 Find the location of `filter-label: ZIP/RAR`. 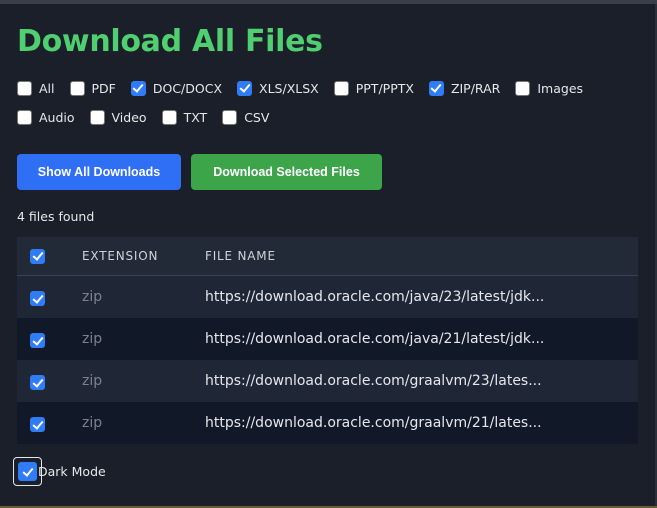

filter-label: ZIP/RAR is located at coordinates (475, 88).